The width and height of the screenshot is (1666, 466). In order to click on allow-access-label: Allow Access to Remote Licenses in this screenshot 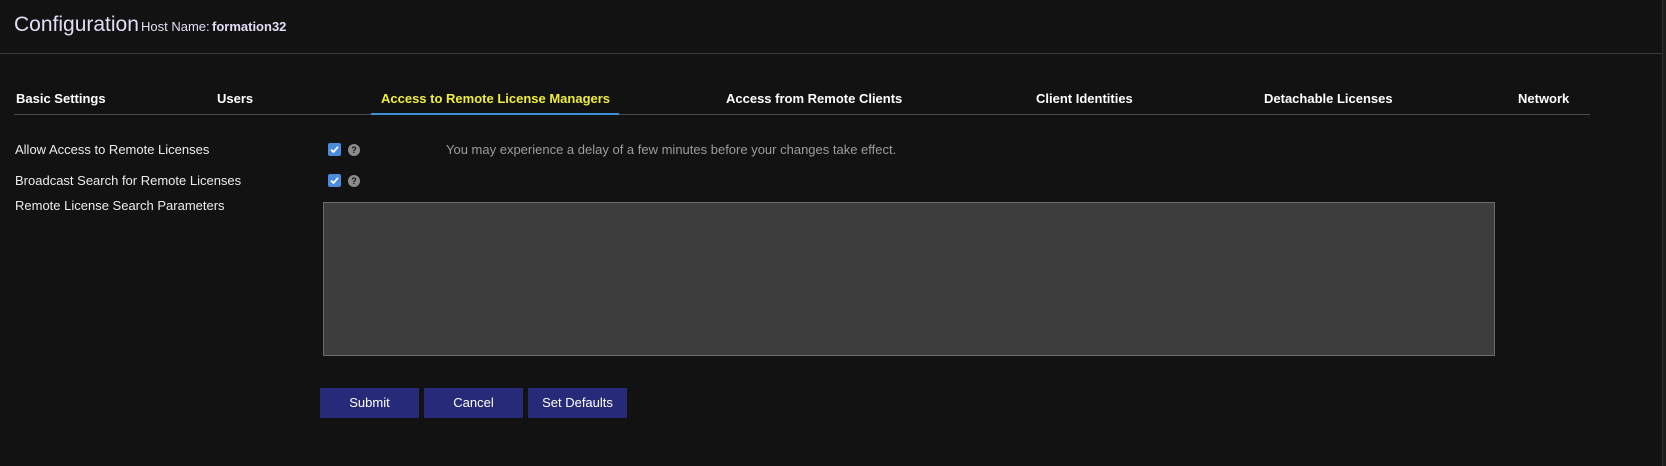, I will do `click(112, 149)`.